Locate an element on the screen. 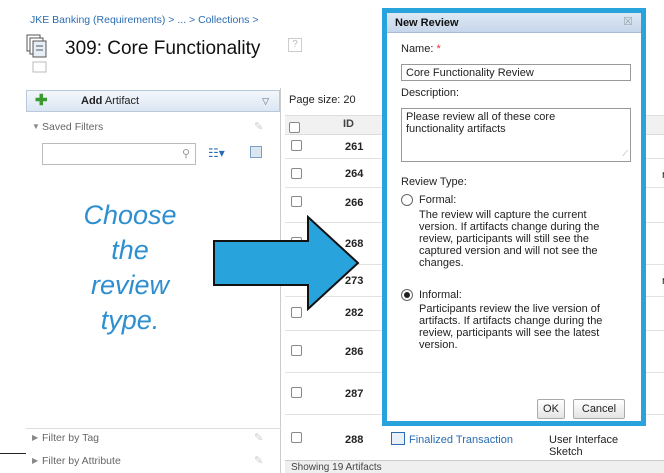  collapse-icon: ▼ is located at coordinates (36, 126).